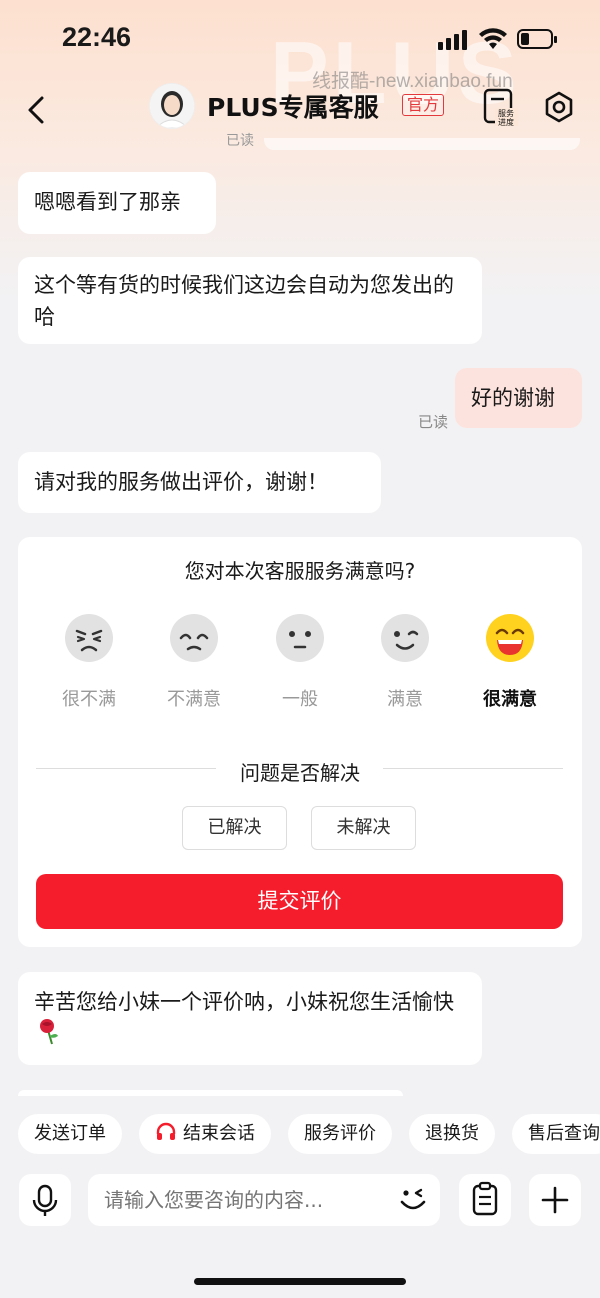 The width and height of the screenshot is (600, 1298). What do you see at coordinates (234, 828) in the screenshot?
I see `resolved-button: 已解决` at bounding box center [234, 828].